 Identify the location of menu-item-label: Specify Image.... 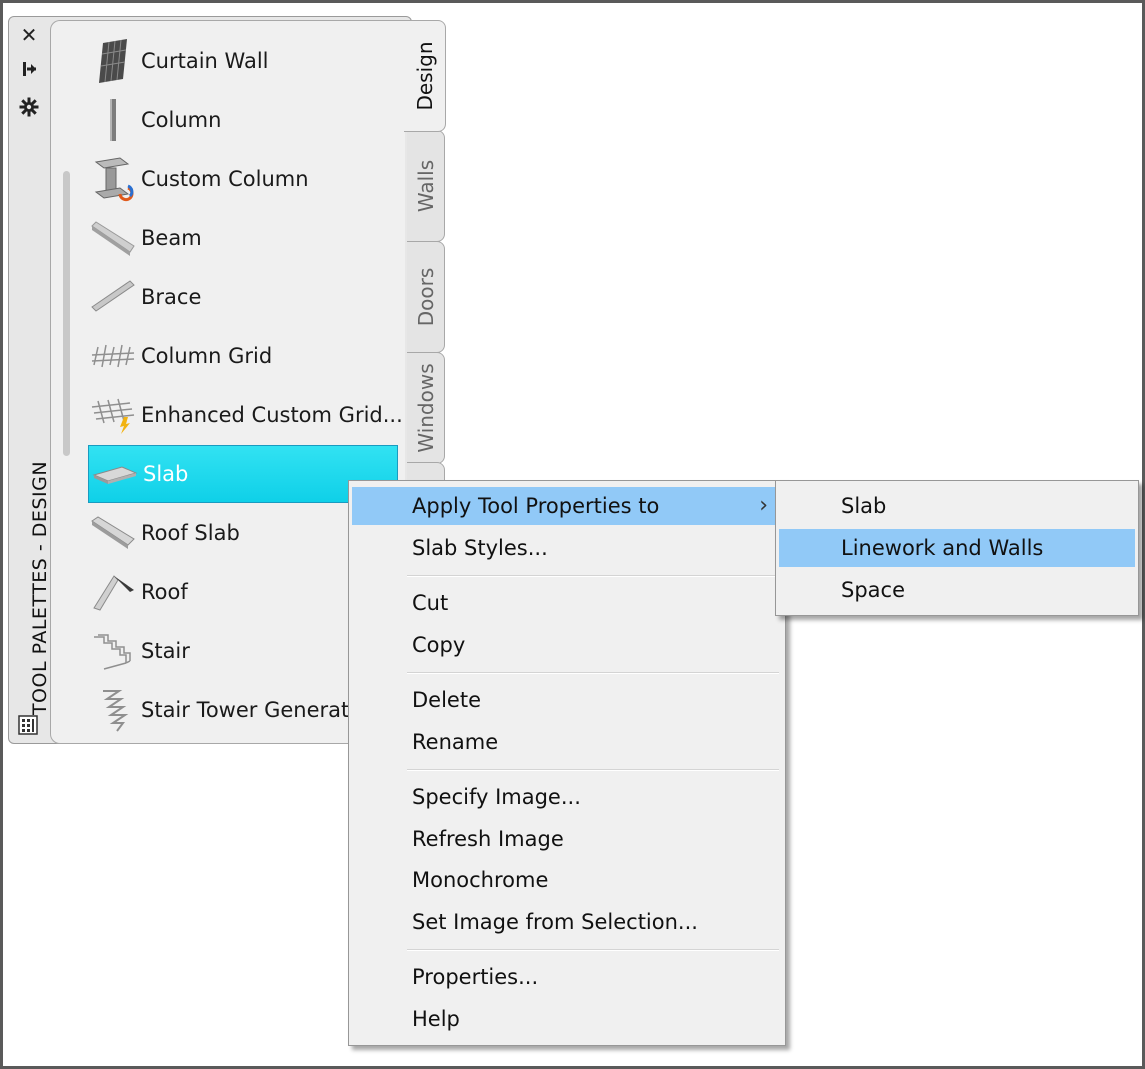
(496, 797).